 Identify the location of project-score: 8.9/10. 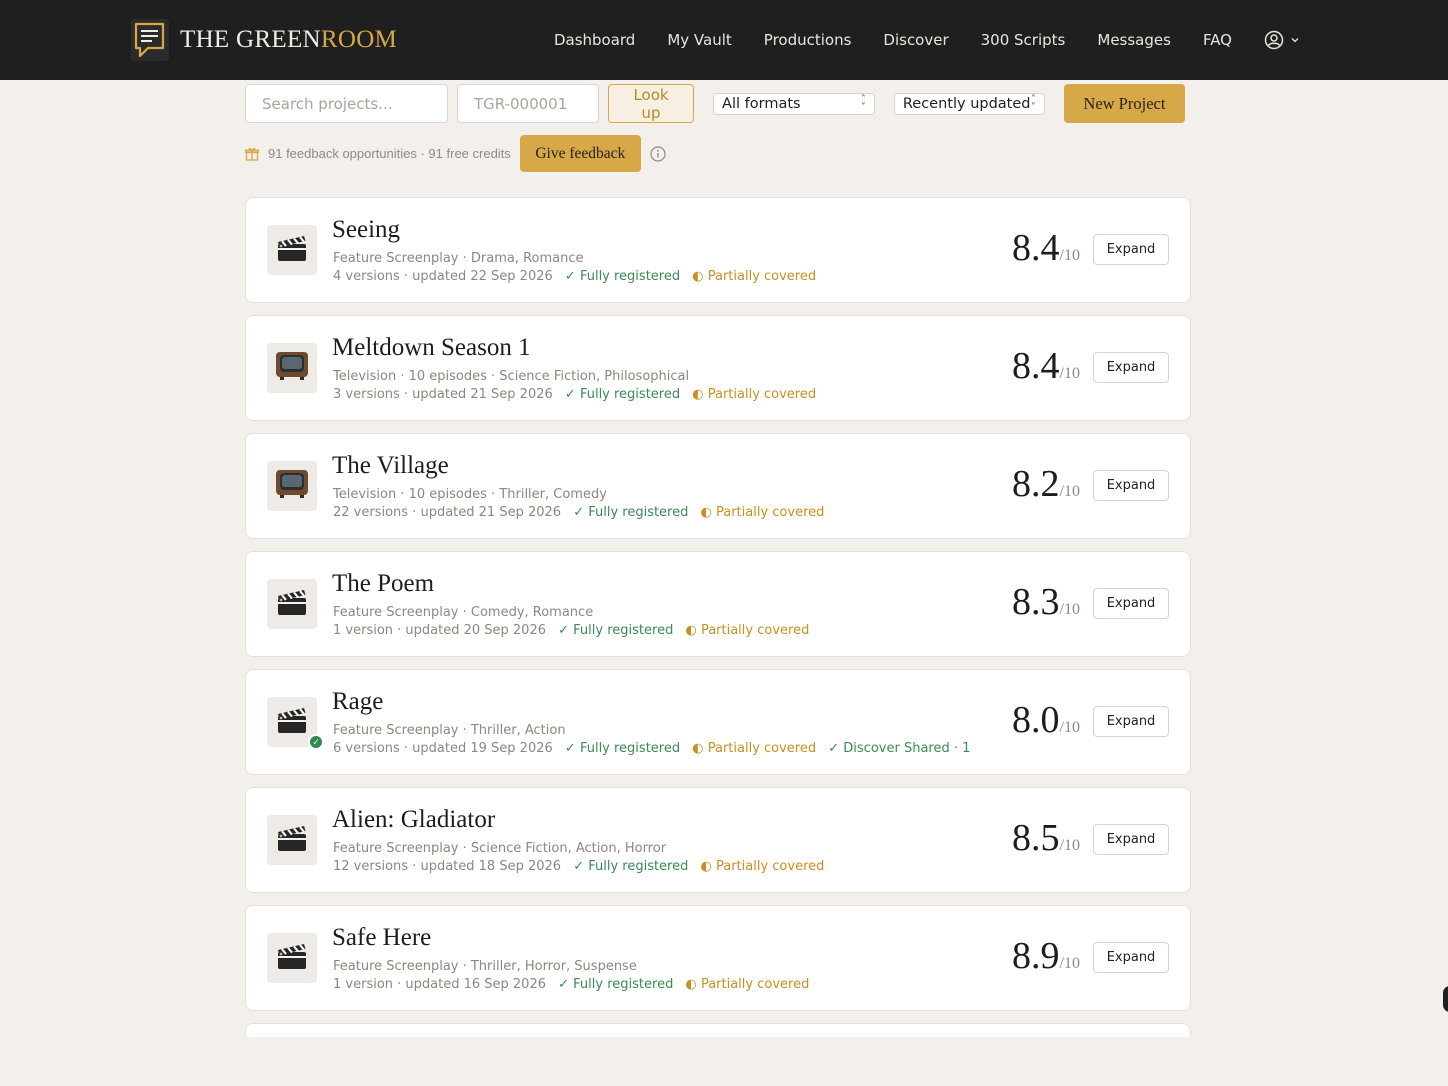
(1046, 956).